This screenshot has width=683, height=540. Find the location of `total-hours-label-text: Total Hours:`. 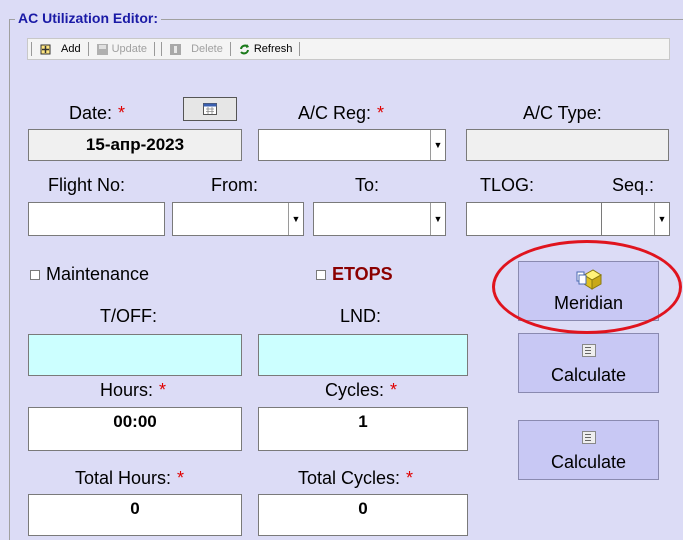

total-hours-label-text: Total Hours: is located at coordinates (123, 478).